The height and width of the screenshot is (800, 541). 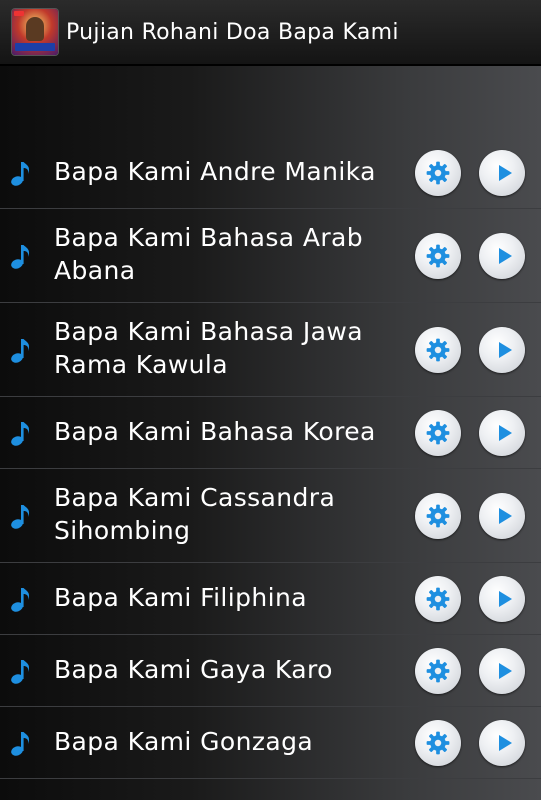 What do you see at coordinates (195, 514) in the screenshot?
I see `song-title: Bapa Kami Cassandra Sihombing` at bounding box center [195, 514].